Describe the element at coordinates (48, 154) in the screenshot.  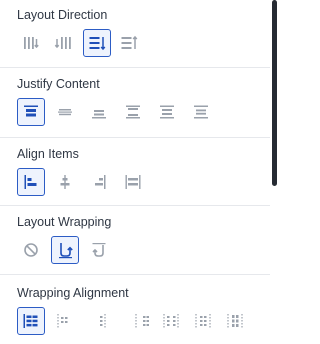
I see `align-items-label: Align Items` at that location.